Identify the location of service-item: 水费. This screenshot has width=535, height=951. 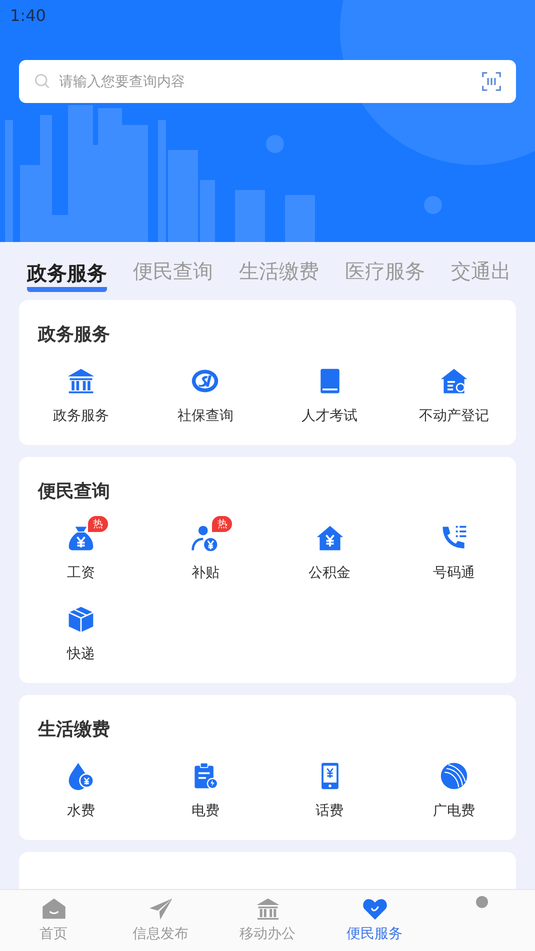
(81, 786).